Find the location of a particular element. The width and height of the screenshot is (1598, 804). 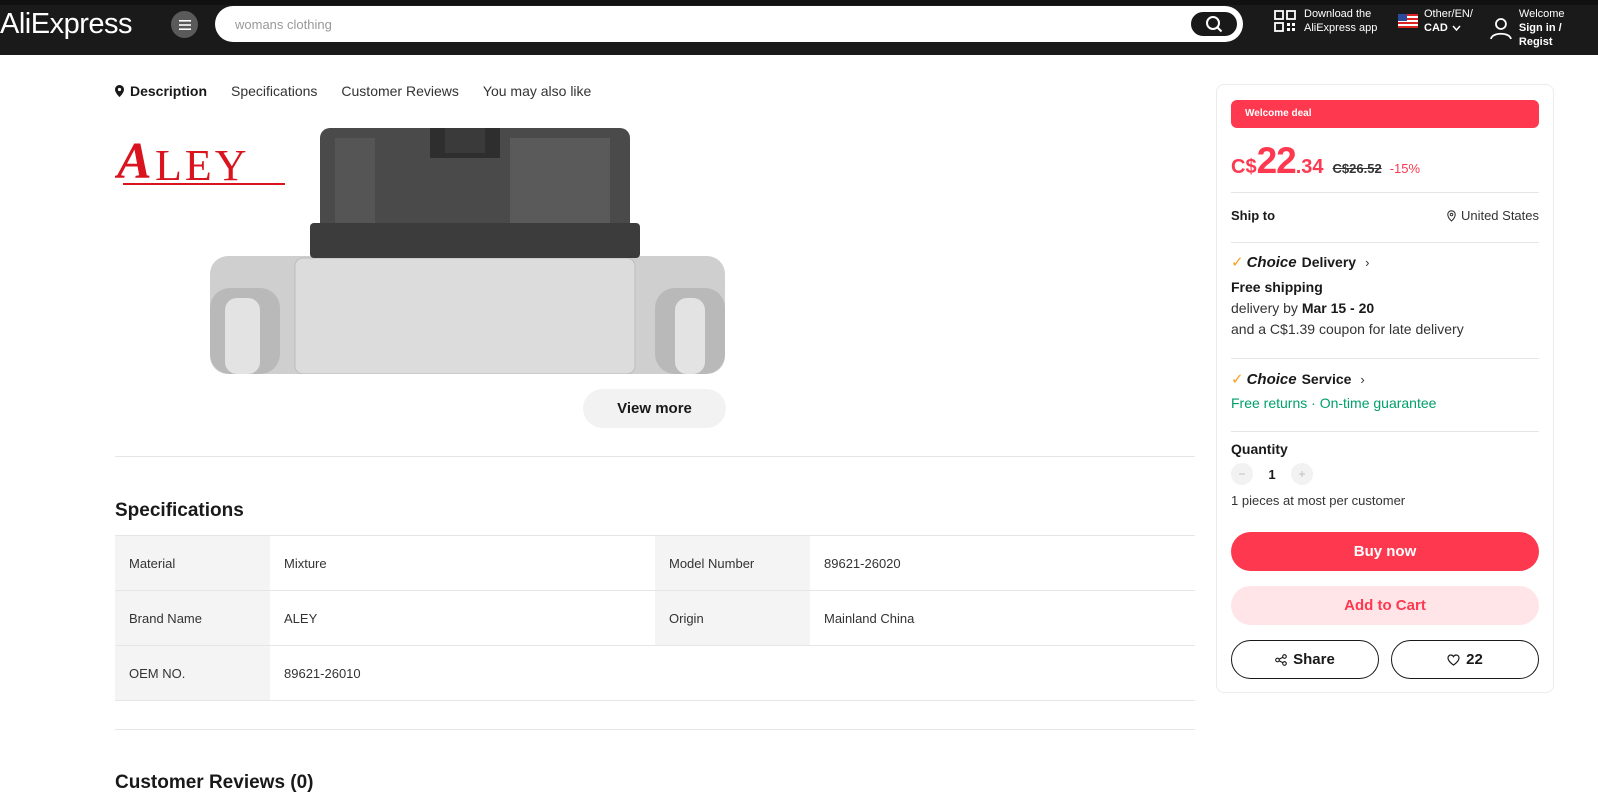

user-icon is located at coordinates (1501, 29).